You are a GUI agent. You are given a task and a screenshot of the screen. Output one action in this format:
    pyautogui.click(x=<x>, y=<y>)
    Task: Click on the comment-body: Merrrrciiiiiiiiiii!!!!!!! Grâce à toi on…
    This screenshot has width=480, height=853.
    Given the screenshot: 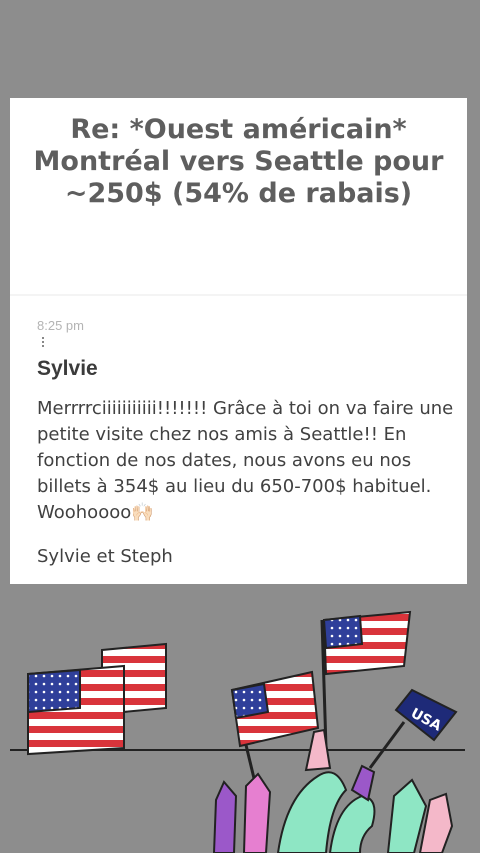 What is the action you would take?
    pyautogui.click(x=245, y=460)
    